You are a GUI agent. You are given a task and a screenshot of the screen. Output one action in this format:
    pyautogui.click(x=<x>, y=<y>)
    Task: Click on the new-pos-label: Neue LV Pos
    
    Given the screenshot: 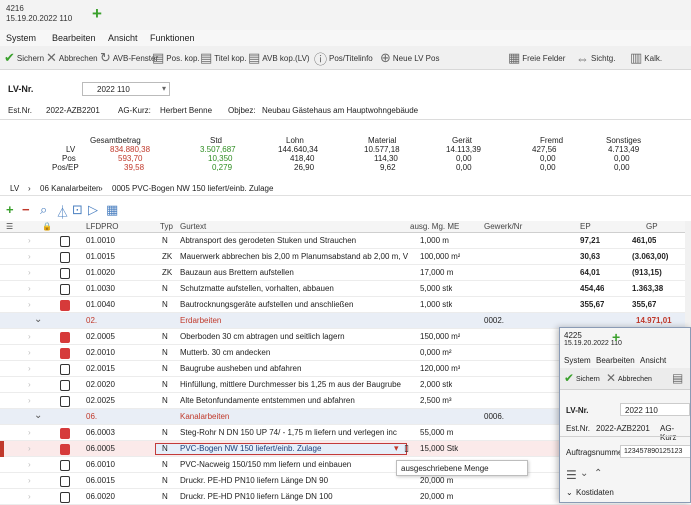 What is the action you would take?
    pyautogui.click(x=416, y=58)
    